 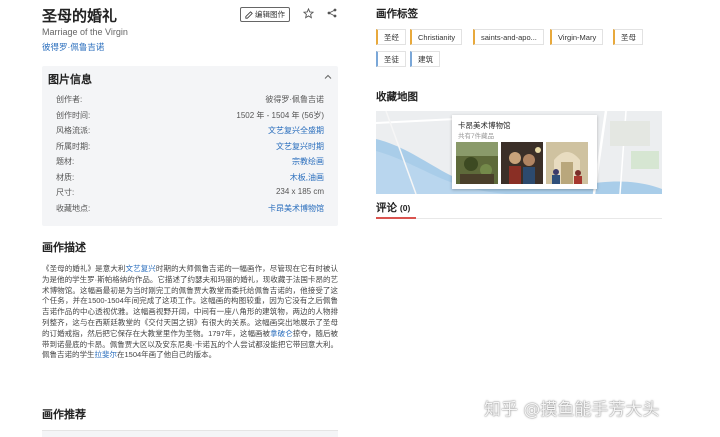 I want to click on watermark: 知乎 @摸鱼能手芳大头, so click(x=572, y=410).